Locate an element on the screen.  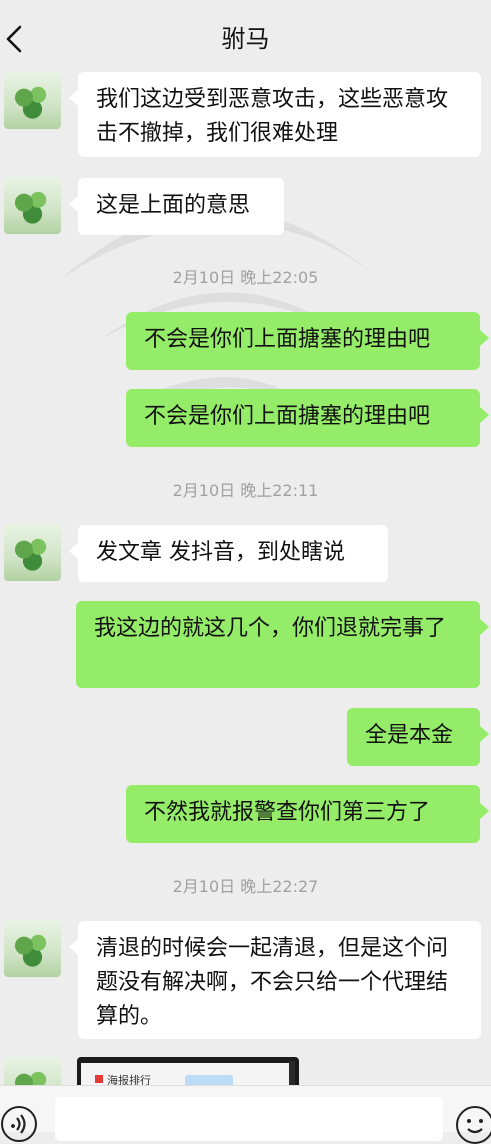
timestamp: 2月10日 晚上22:27 is located at coordinates (245, 886).